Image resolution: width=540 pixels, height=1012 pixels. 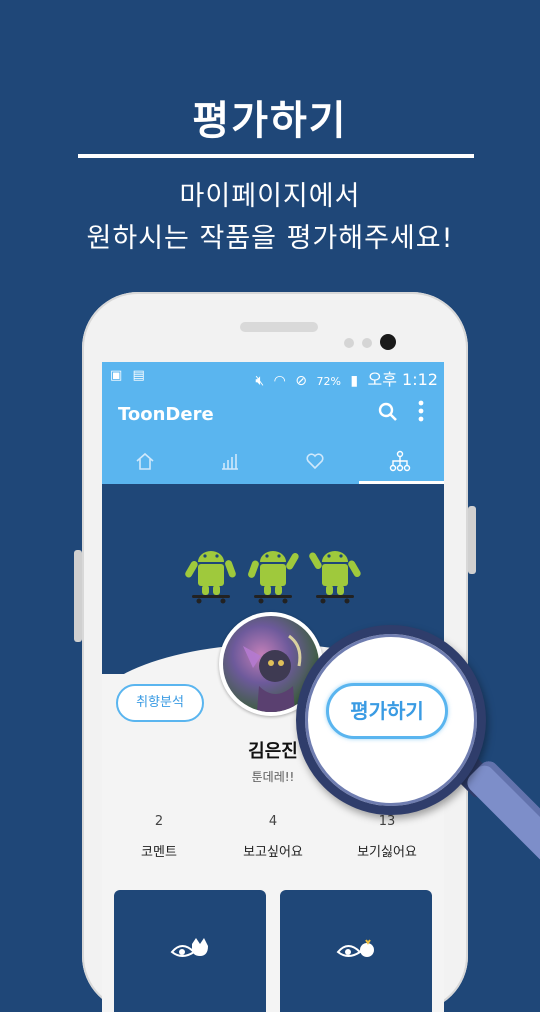 I want to click on chart-icon, so click(x=229, y=462).